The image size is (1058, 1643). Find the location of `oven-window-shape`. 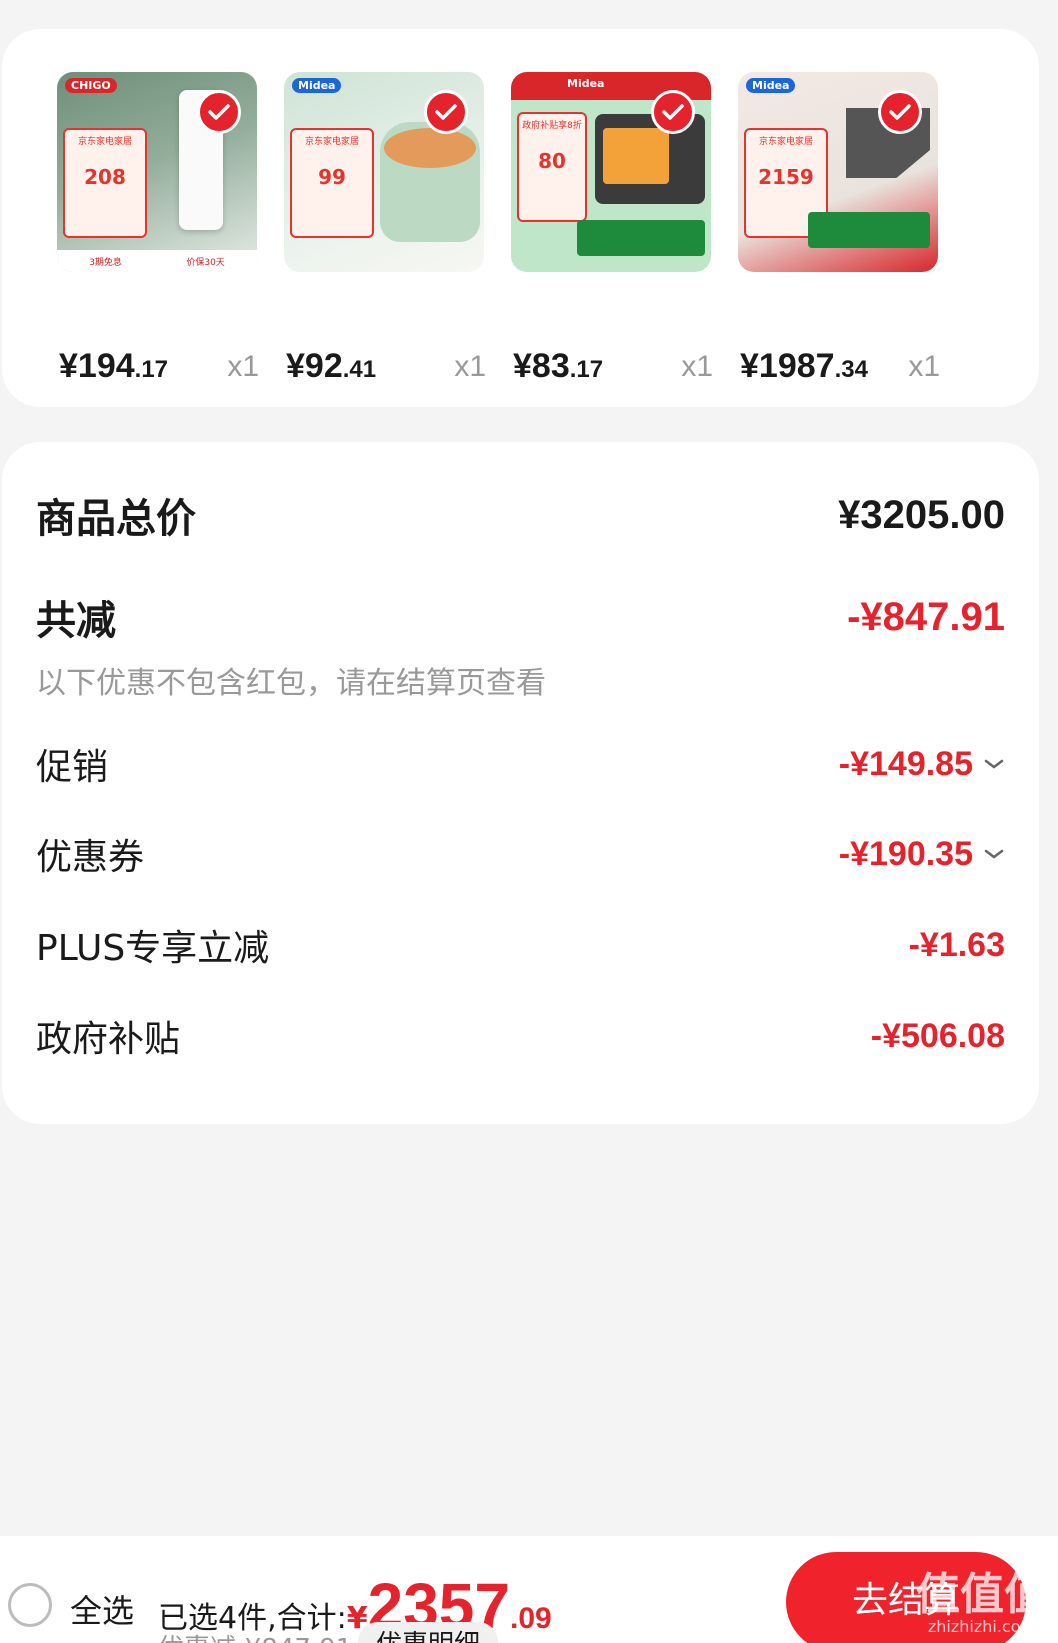

oven-window-shape is located at coordinates (636, 156).